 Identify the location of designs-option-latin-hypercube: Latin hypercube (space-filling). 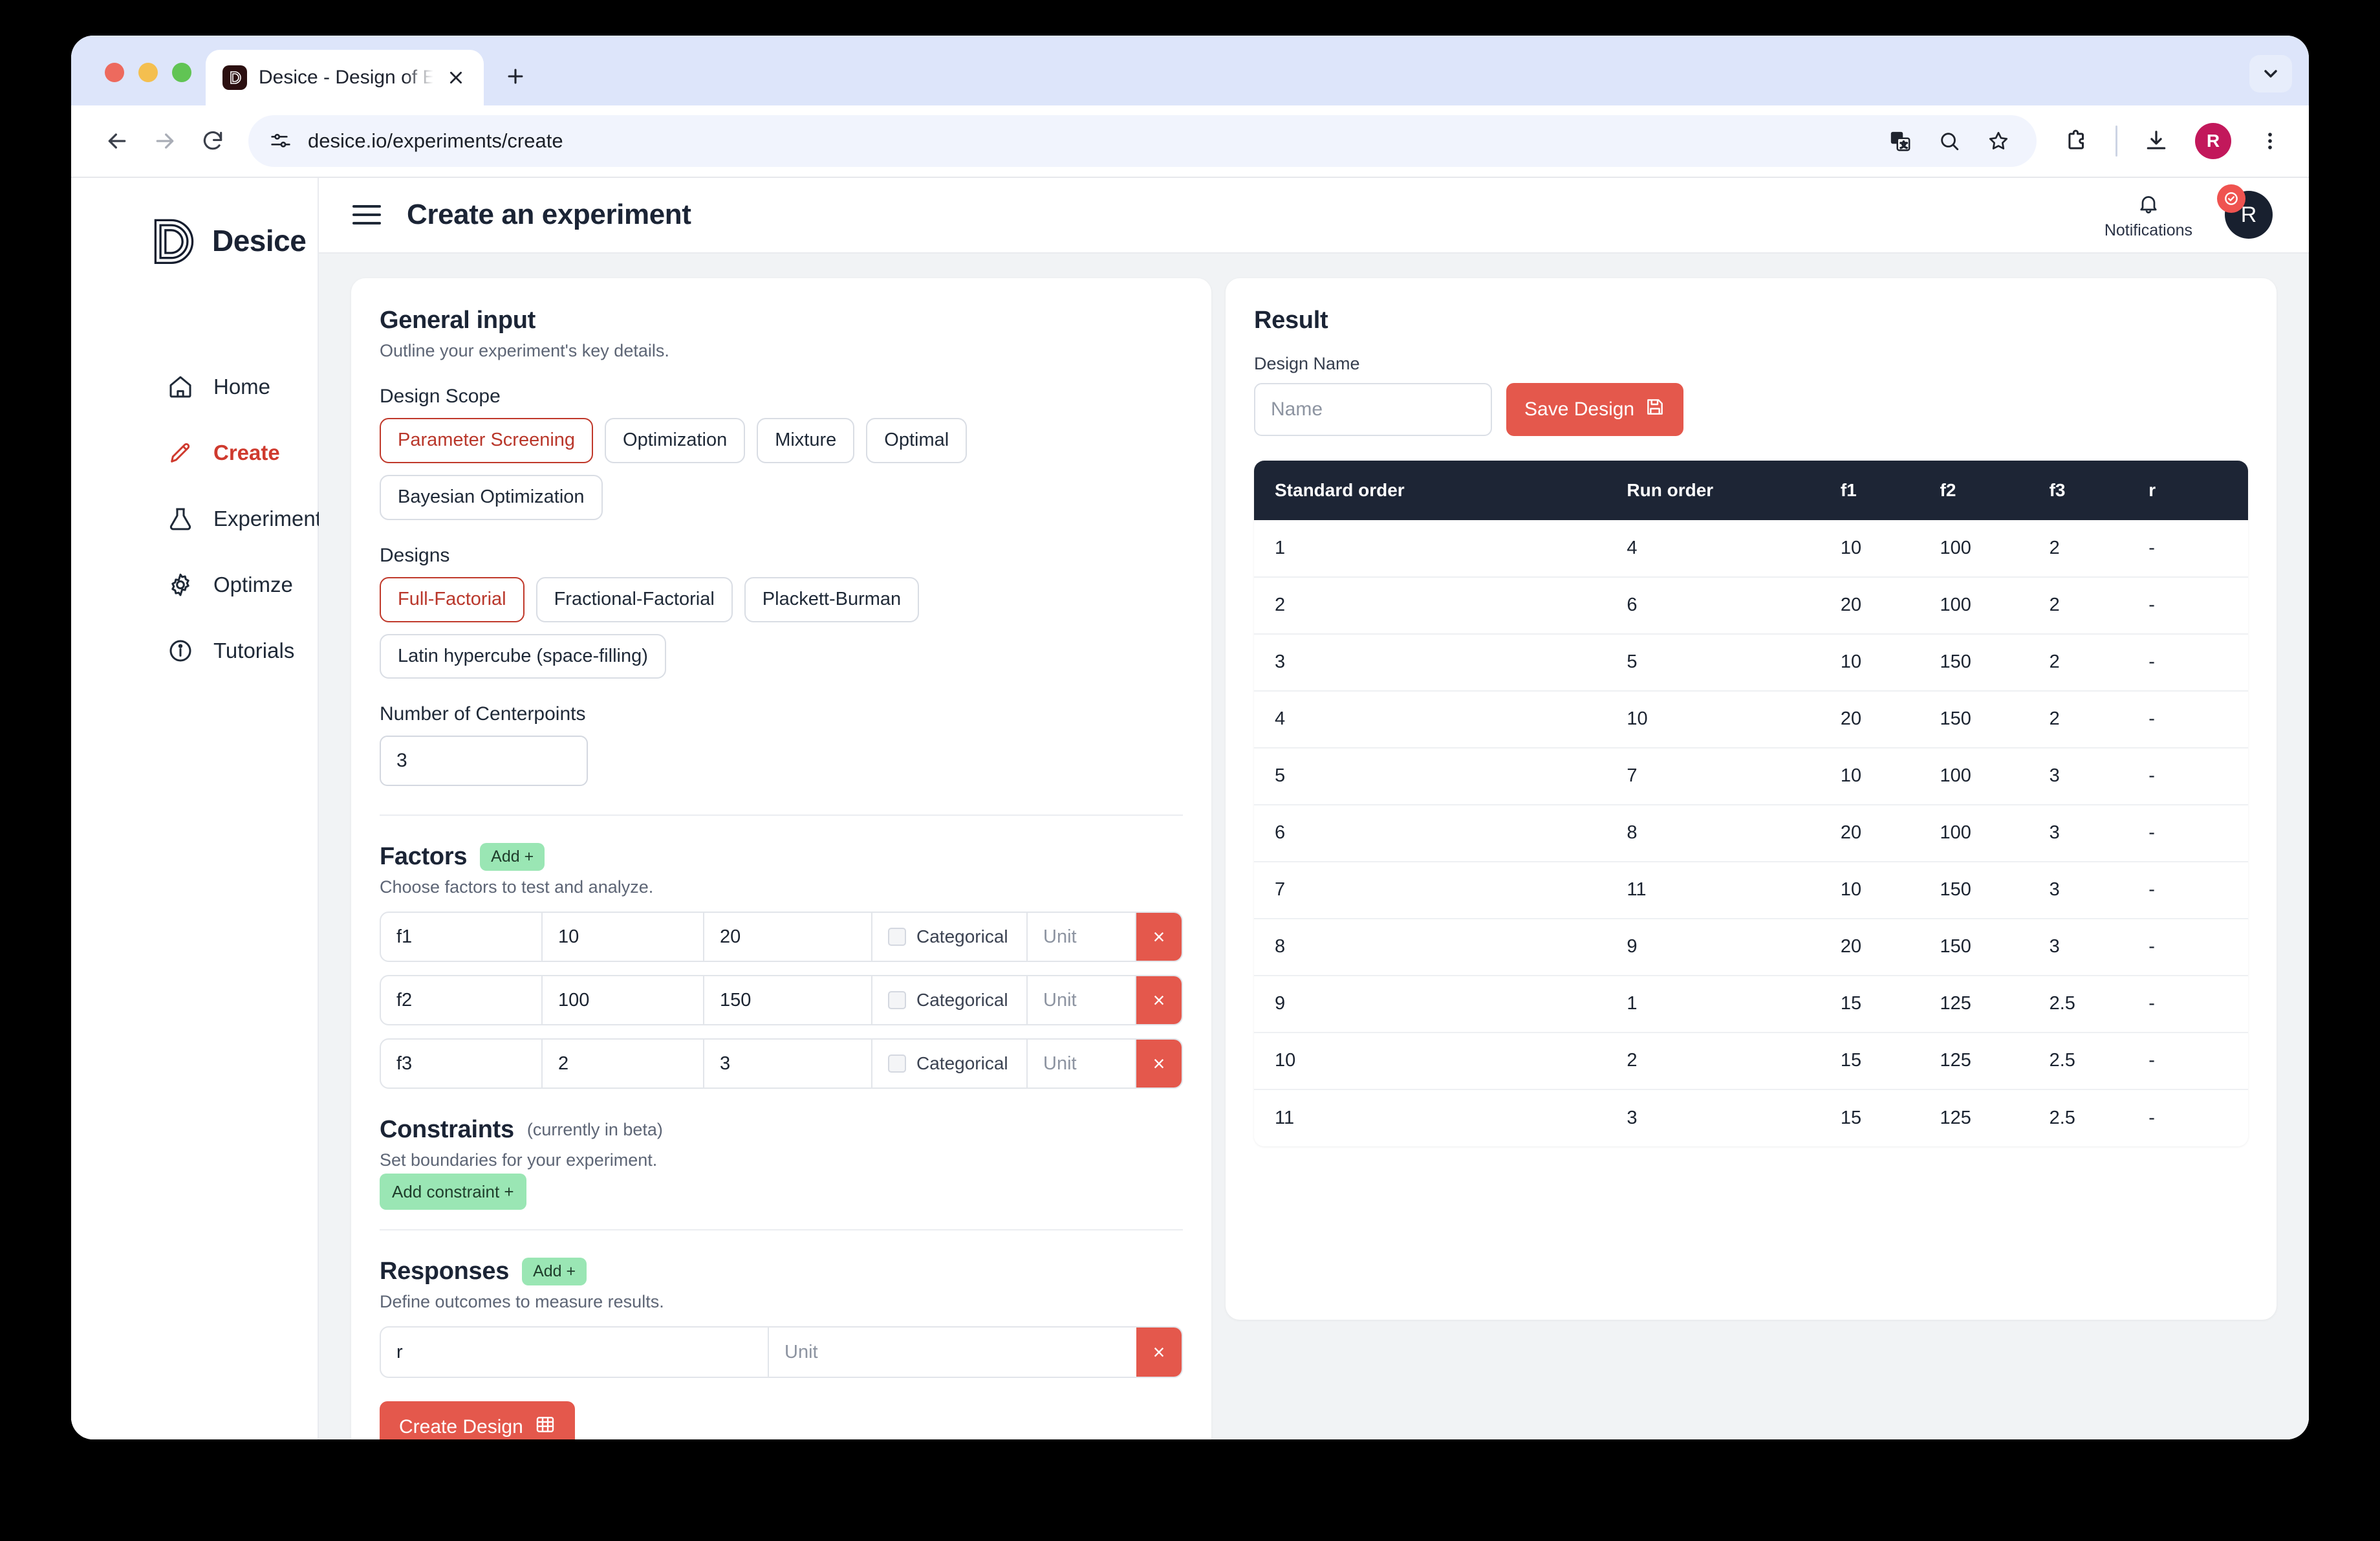
(523, 656).